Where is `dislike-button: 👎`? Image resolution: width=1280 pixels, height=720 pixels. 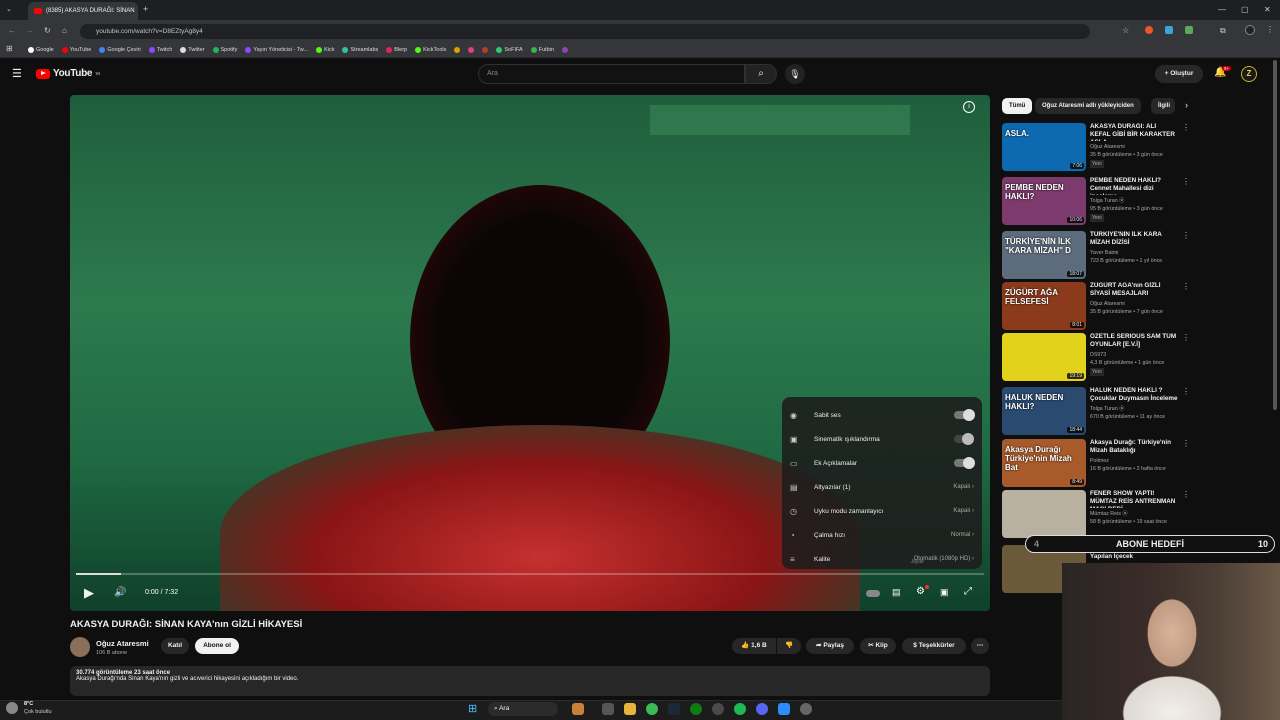
dislike-button: 👎 is located at coordinates (789, 646).